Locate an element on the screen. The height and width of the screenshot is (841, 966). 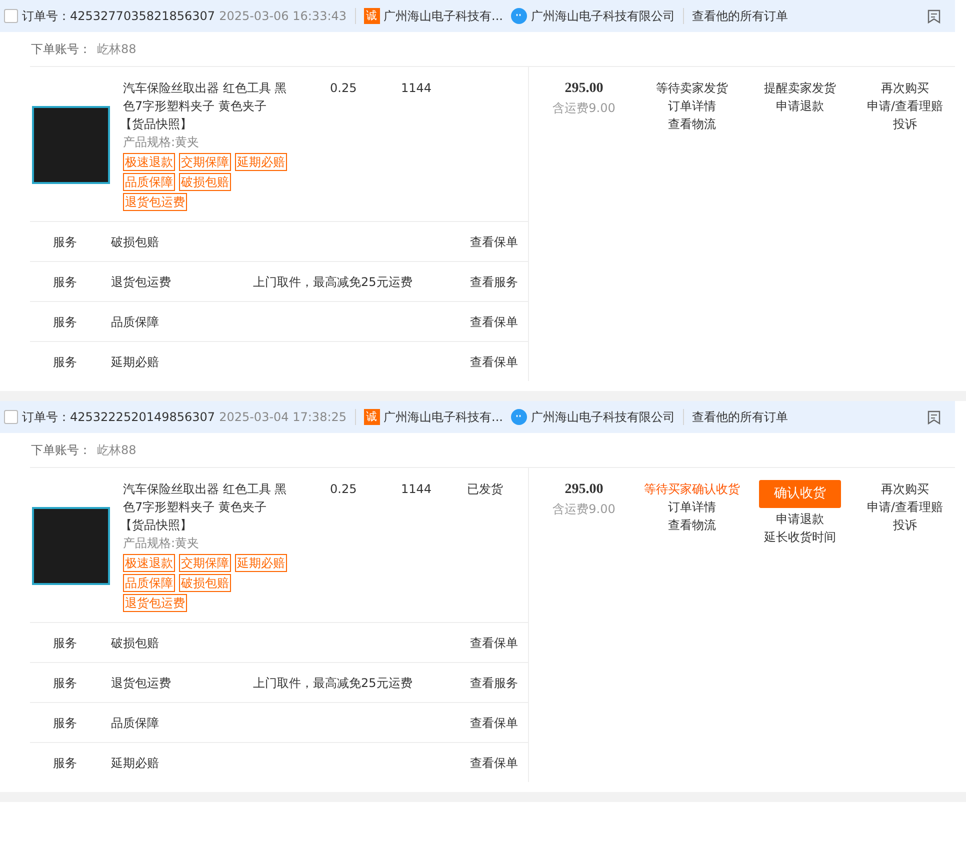
order-number: 订单号：4253222520149856307 is located at coordinates (119, 417).